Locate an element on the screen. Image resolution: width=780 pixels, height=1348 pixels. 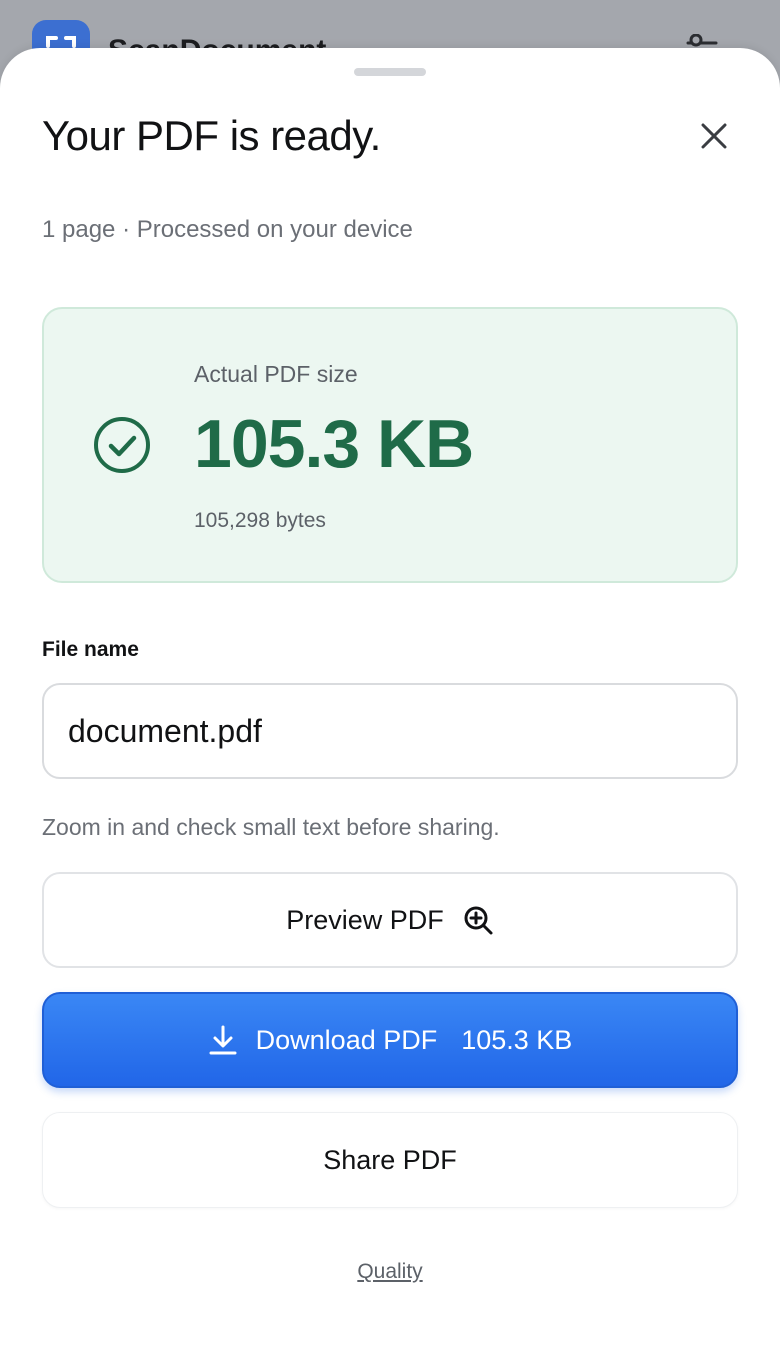
preview-pdf-label: Preview PDF is located at coordinates (365, 919).